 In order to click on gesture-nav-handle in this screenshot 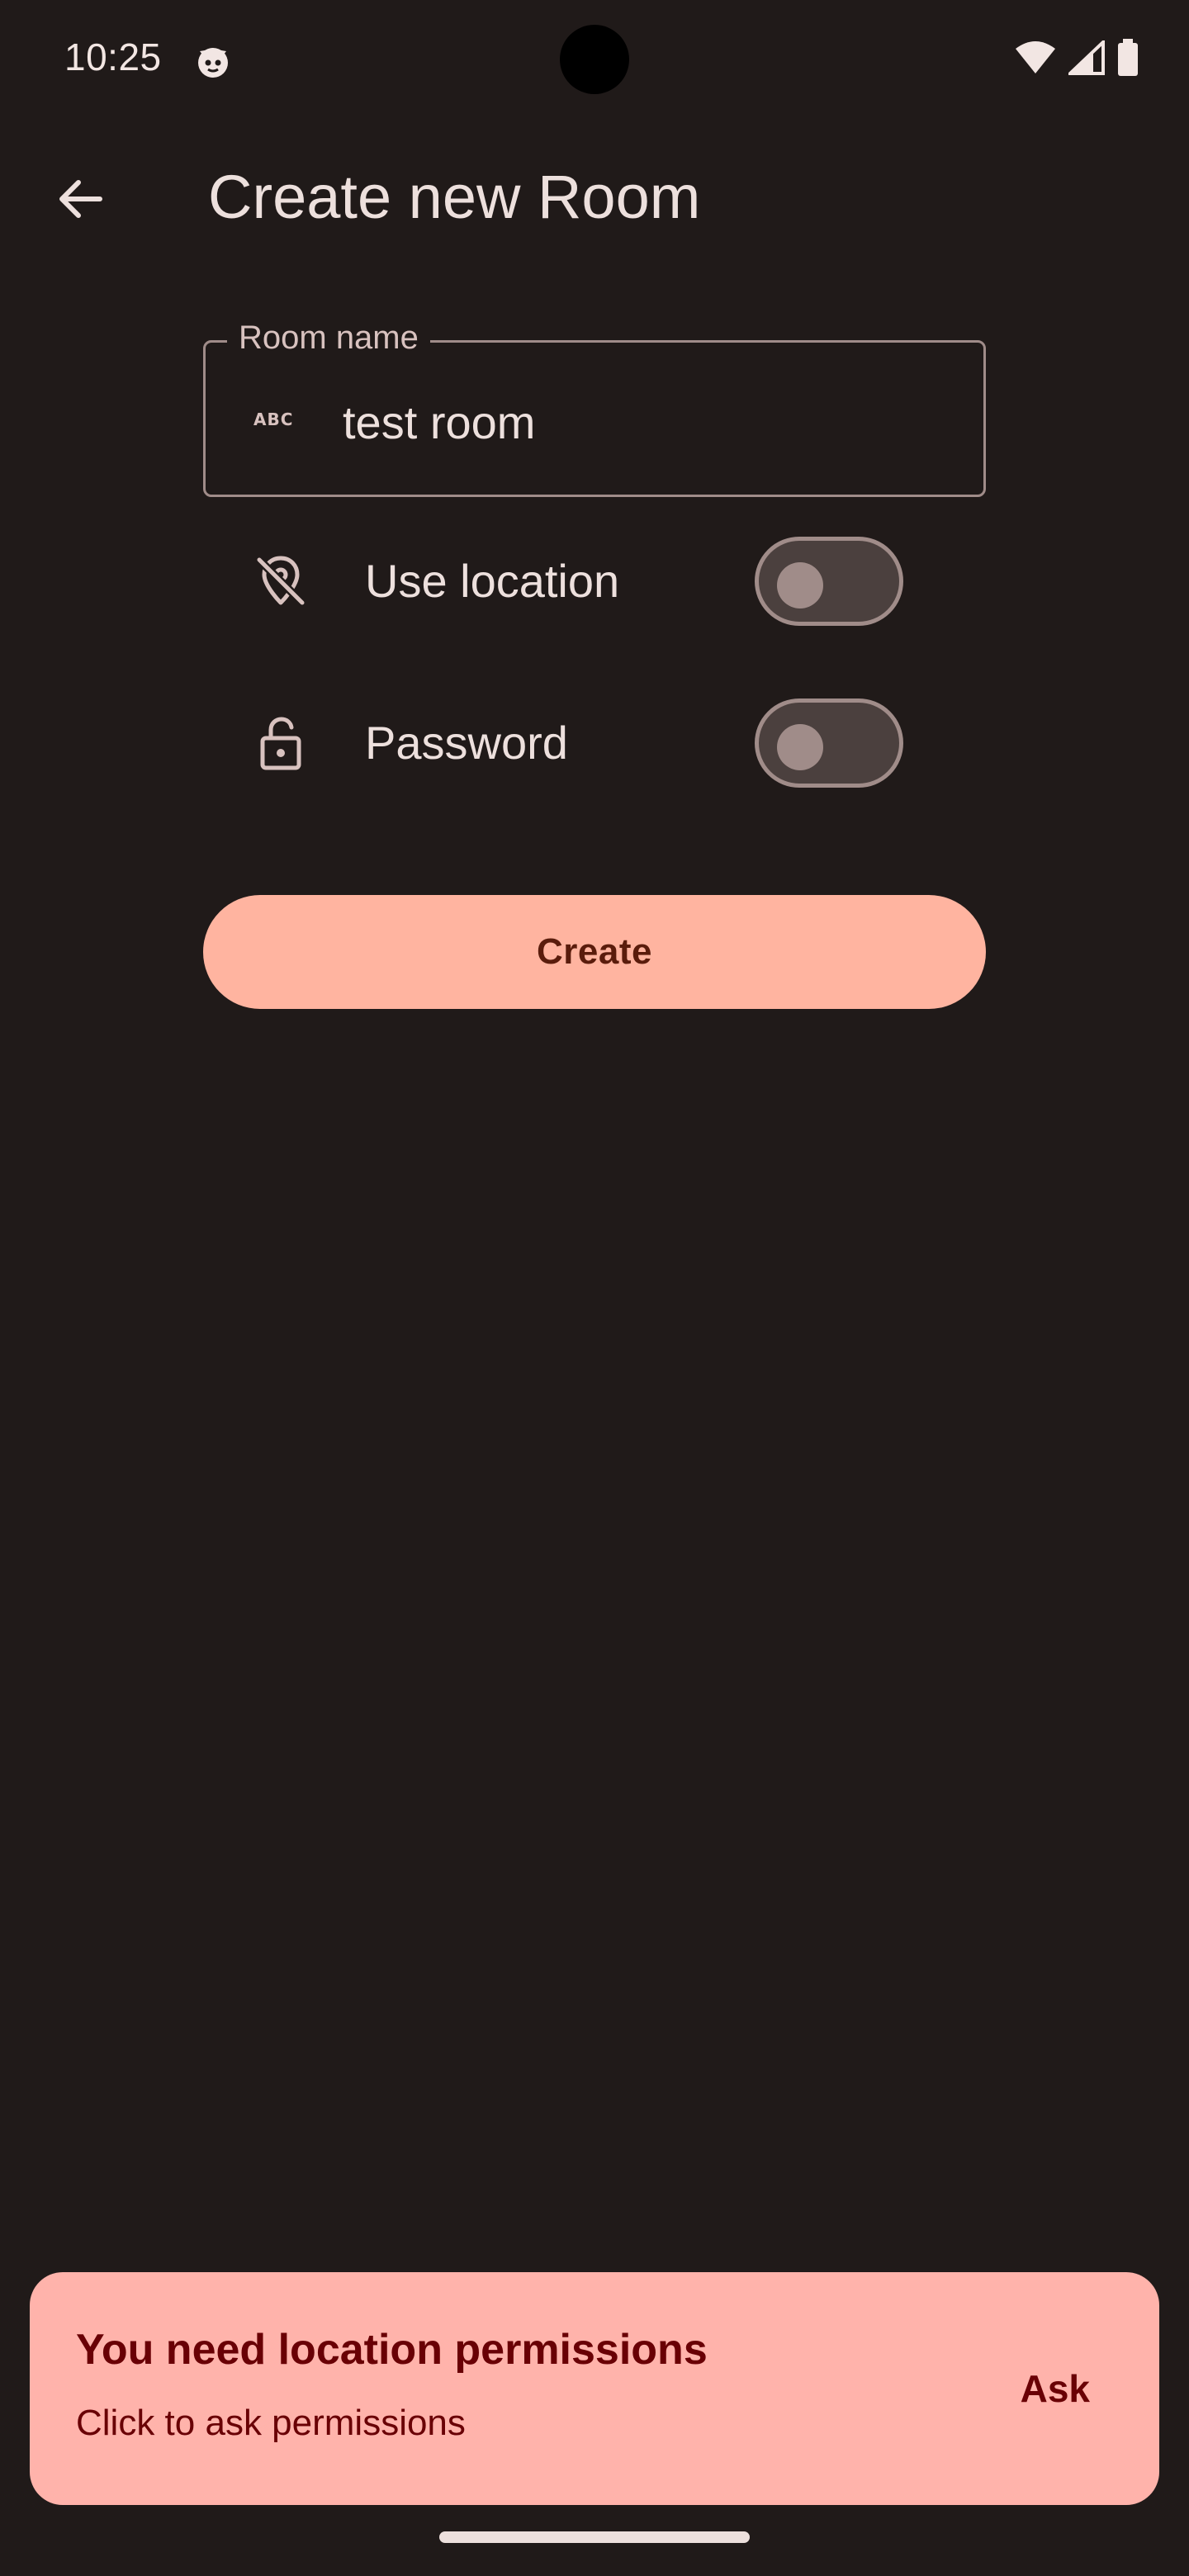, I will do `click(594, 2537)`.